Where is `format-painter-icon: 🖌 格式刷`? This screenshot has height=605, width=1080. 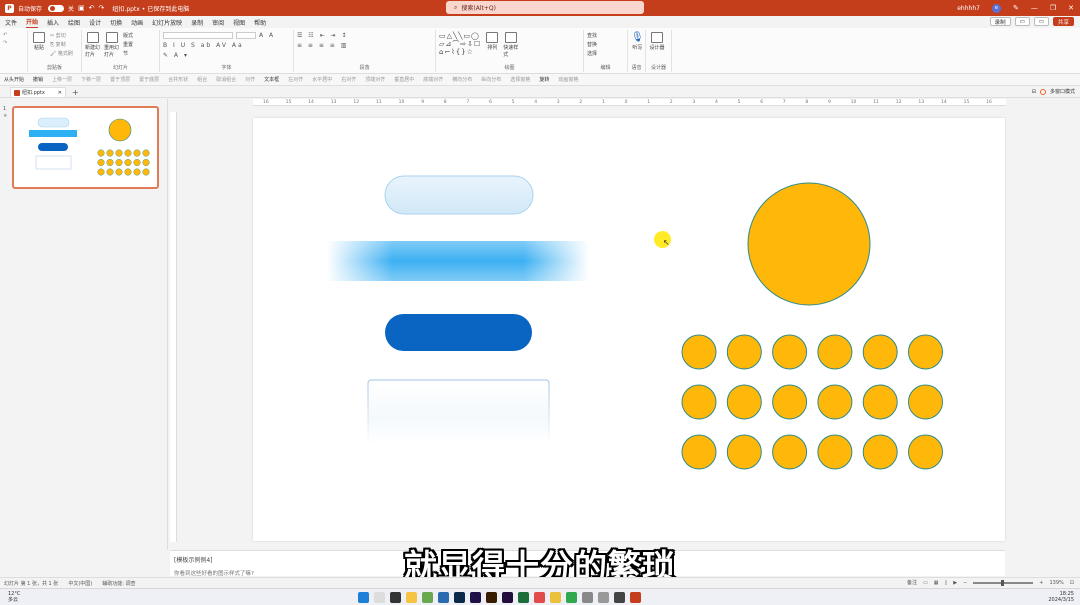
format-painter-icon: 🖌 格式刷 is located at coordinates (61, 53).